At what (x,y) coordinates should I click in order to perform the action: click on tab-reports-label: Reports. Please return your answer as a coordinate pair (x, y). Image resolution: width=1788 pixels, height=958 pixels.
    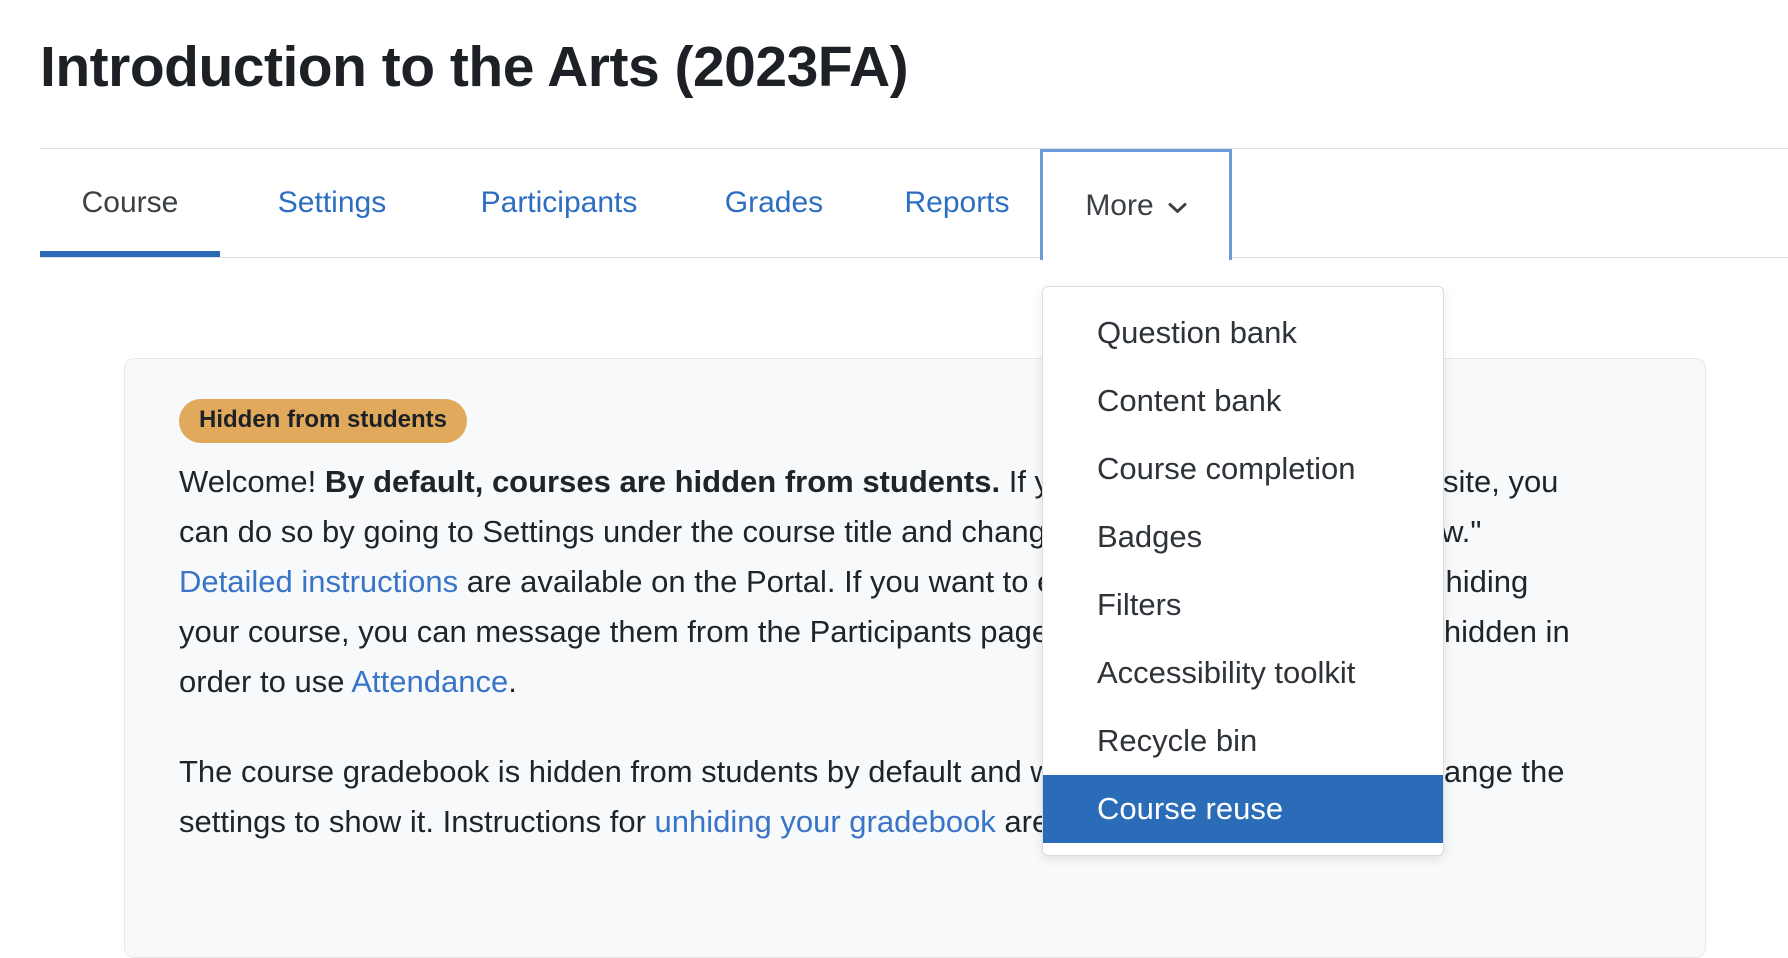
    Looking at the image, I should click on (957, 202).